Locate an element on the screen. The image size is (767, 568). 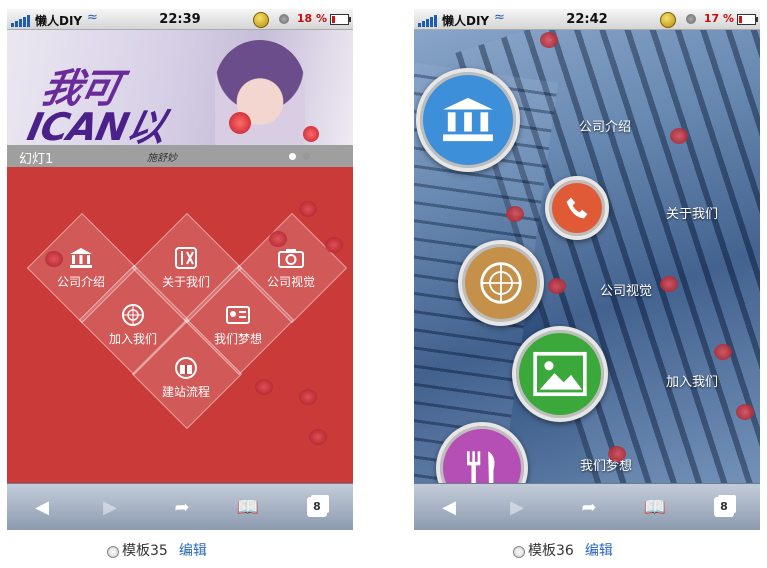
item-label: 加入我们 is located at coordinates (692, 380).